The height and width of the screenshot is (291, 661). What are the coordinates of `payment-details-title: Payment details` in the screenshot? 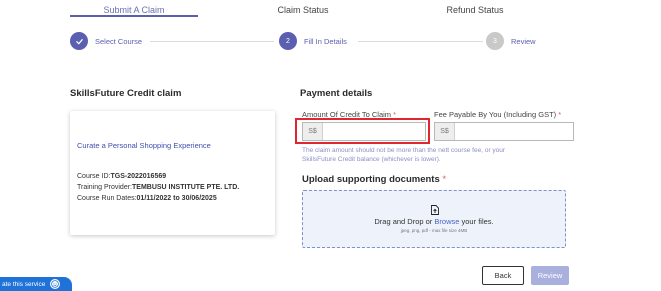 It's located at (336, 93).